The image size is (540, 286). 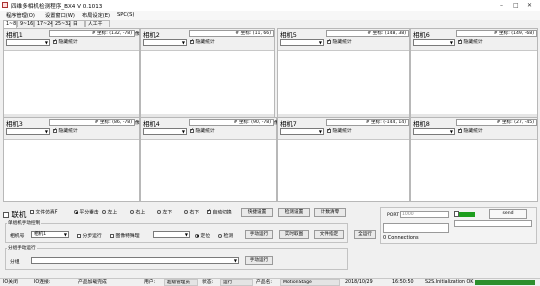 What do you see at coordinates (359, 282) in the screenshot?
I see `date-display: 2018/10/29` at bounding box center [359, 282].